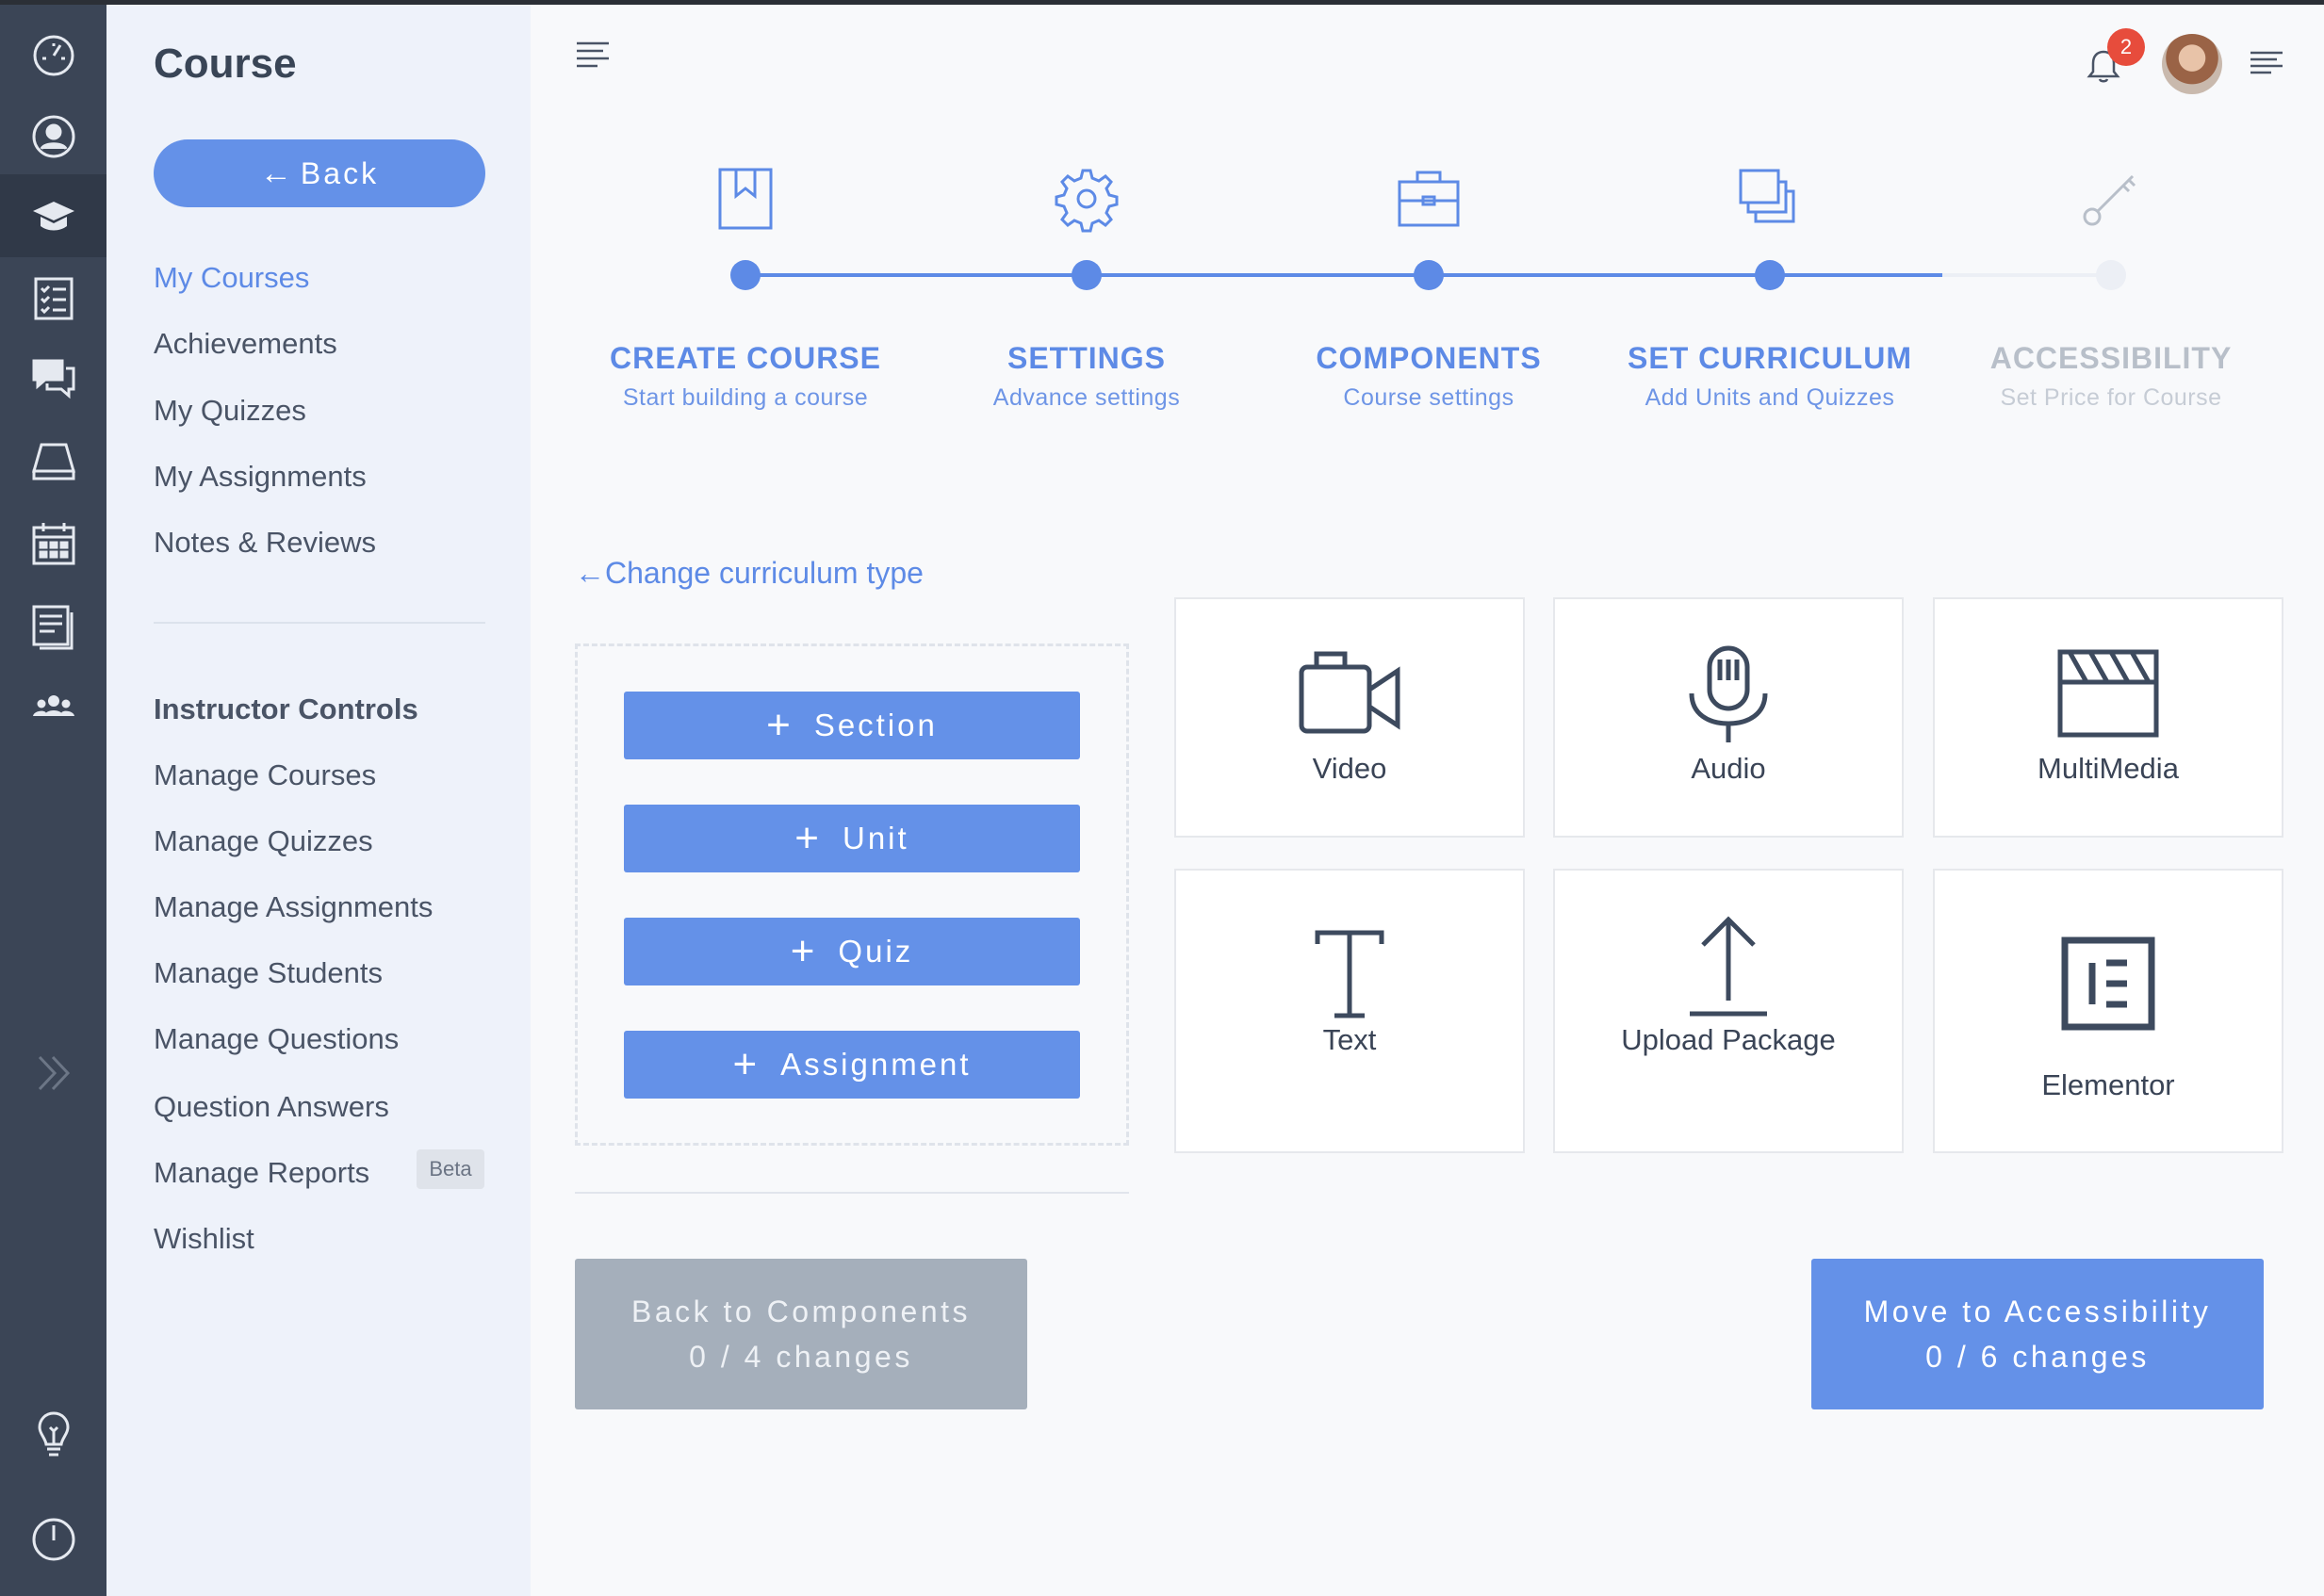  I want to click on calendar-icon, so click(53, 543).